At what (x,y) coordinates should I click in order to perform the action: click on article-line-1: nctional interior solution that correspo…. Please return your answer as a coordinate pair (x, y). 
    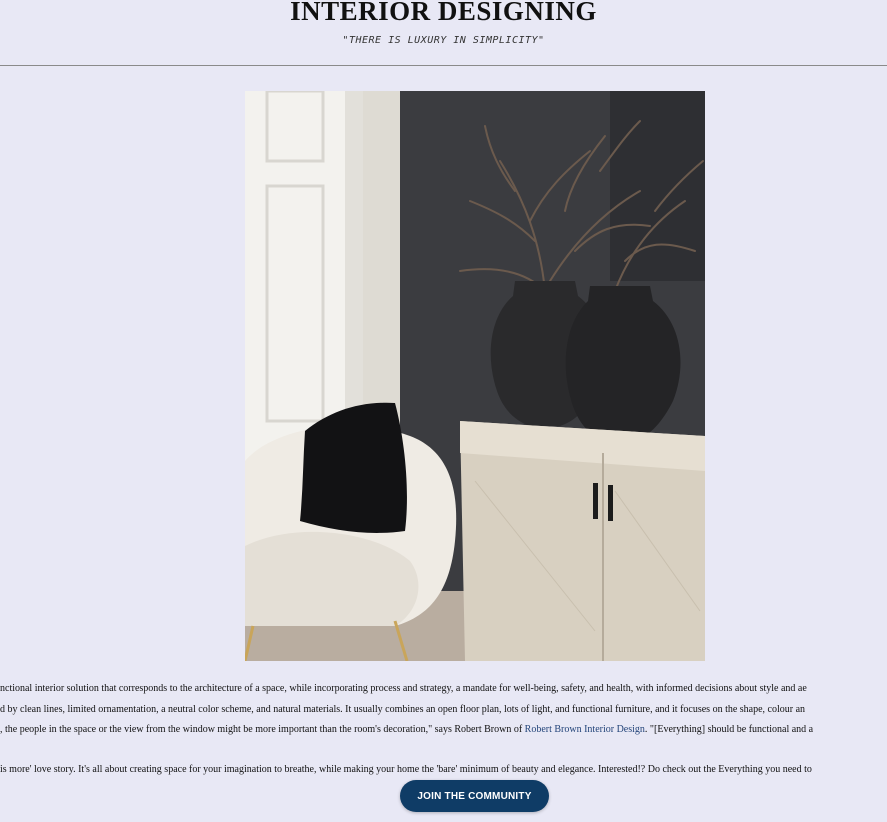
    Looking at the image, I should click on (403, 688).